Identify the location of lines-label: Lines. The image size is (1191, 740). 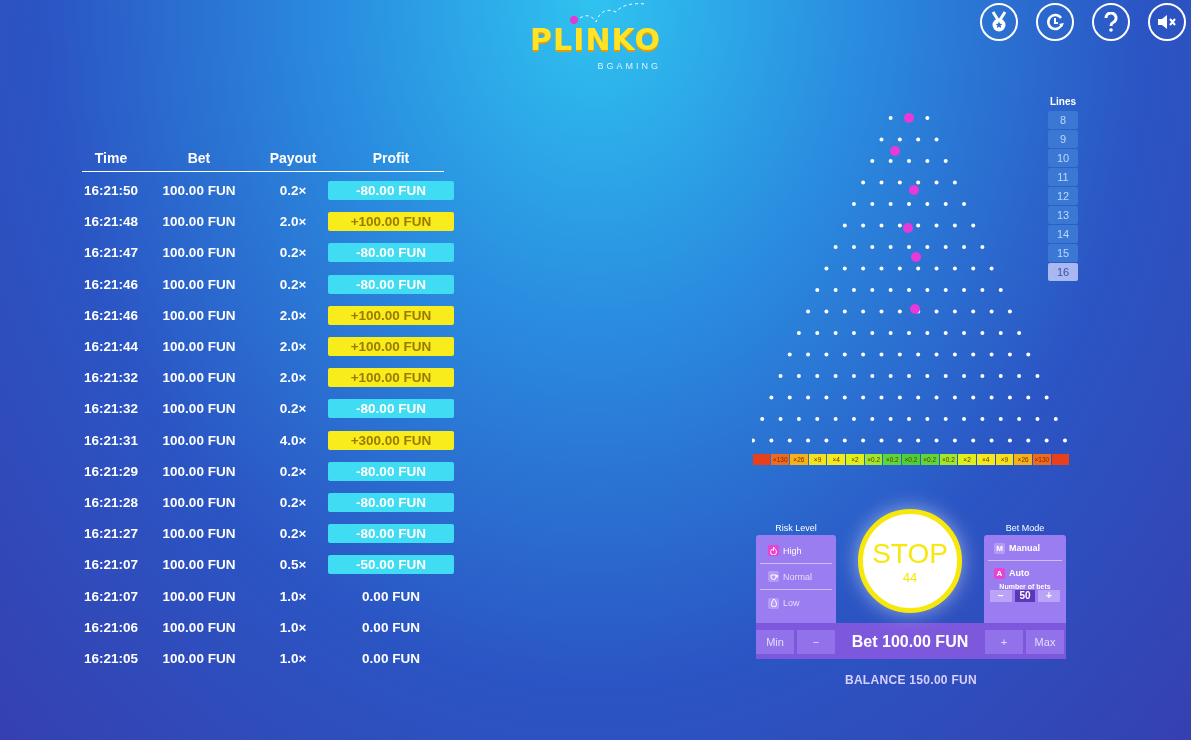
(1063, 101).